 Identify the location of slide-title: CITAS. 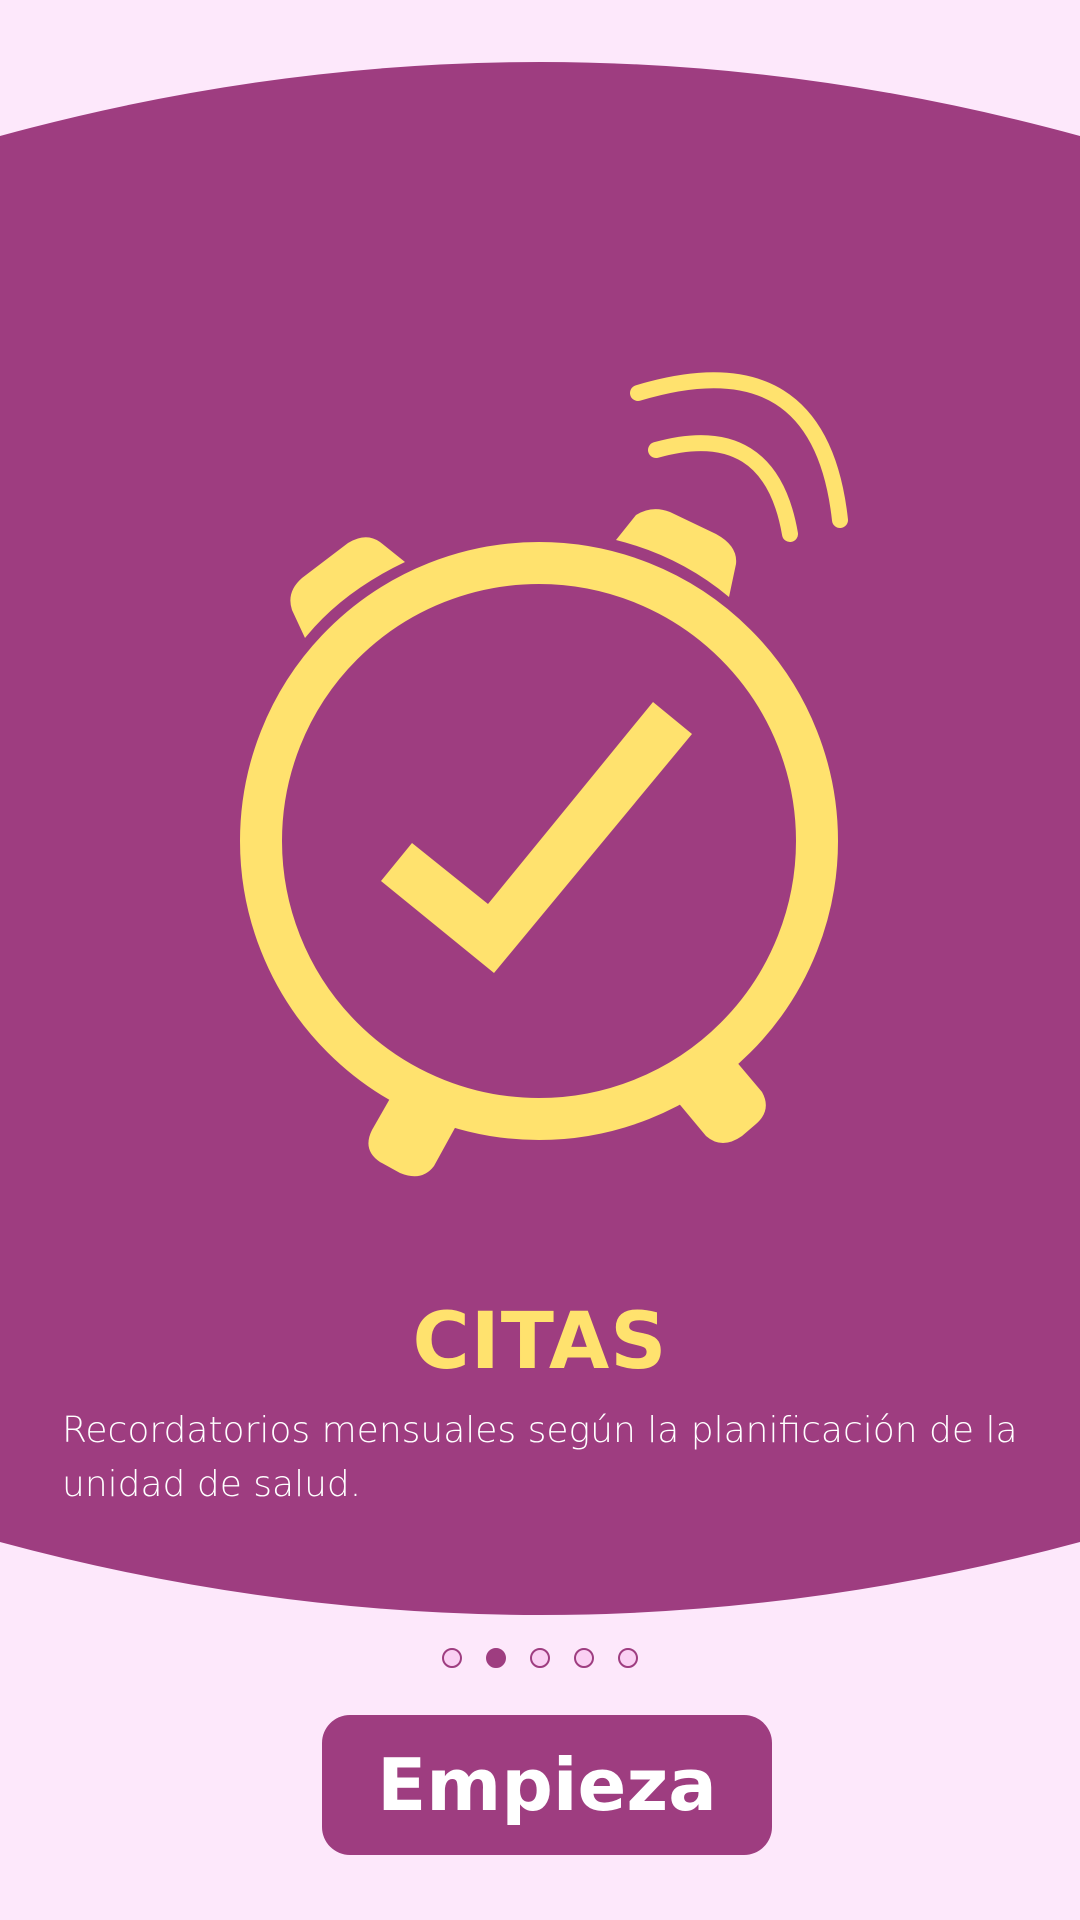
(540, 1342).